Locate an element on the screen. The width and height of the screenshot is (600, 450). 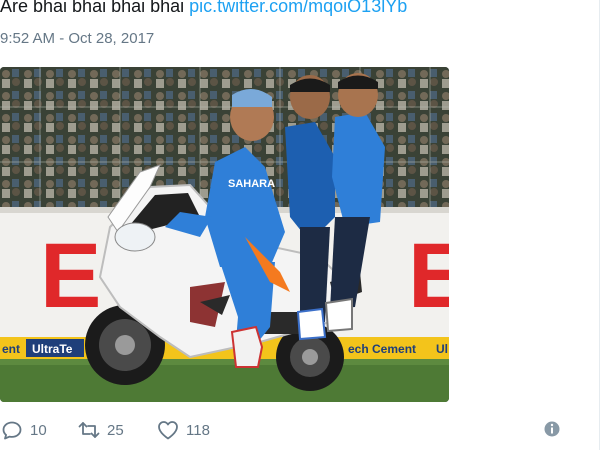
reply-count: 10 is located at coordinates (38, 430).